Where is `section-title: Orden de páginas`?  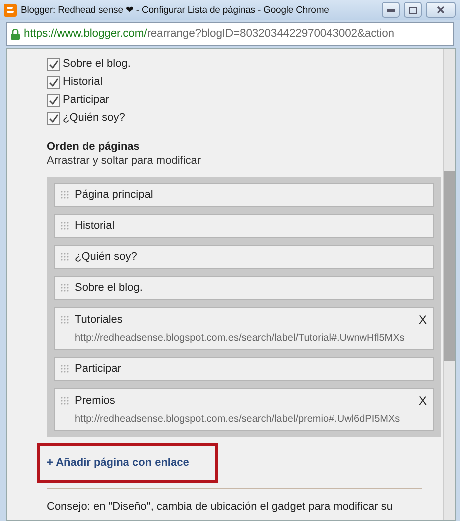 section-title: Orden de páginas is located at coordinates (94, 147).